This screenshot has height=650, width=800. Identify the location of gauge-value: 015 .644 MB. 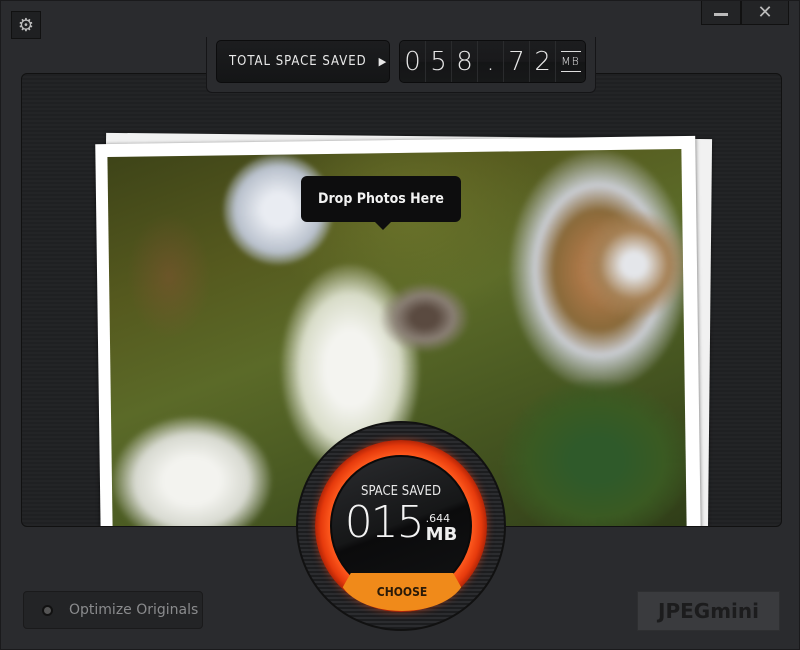
(401, 523).